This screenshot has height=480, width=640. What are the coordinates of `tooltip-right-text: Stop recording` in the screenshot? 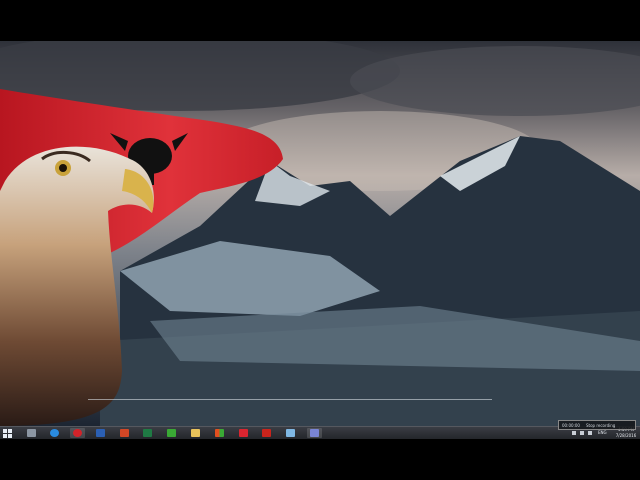 It's located at (600, 425).